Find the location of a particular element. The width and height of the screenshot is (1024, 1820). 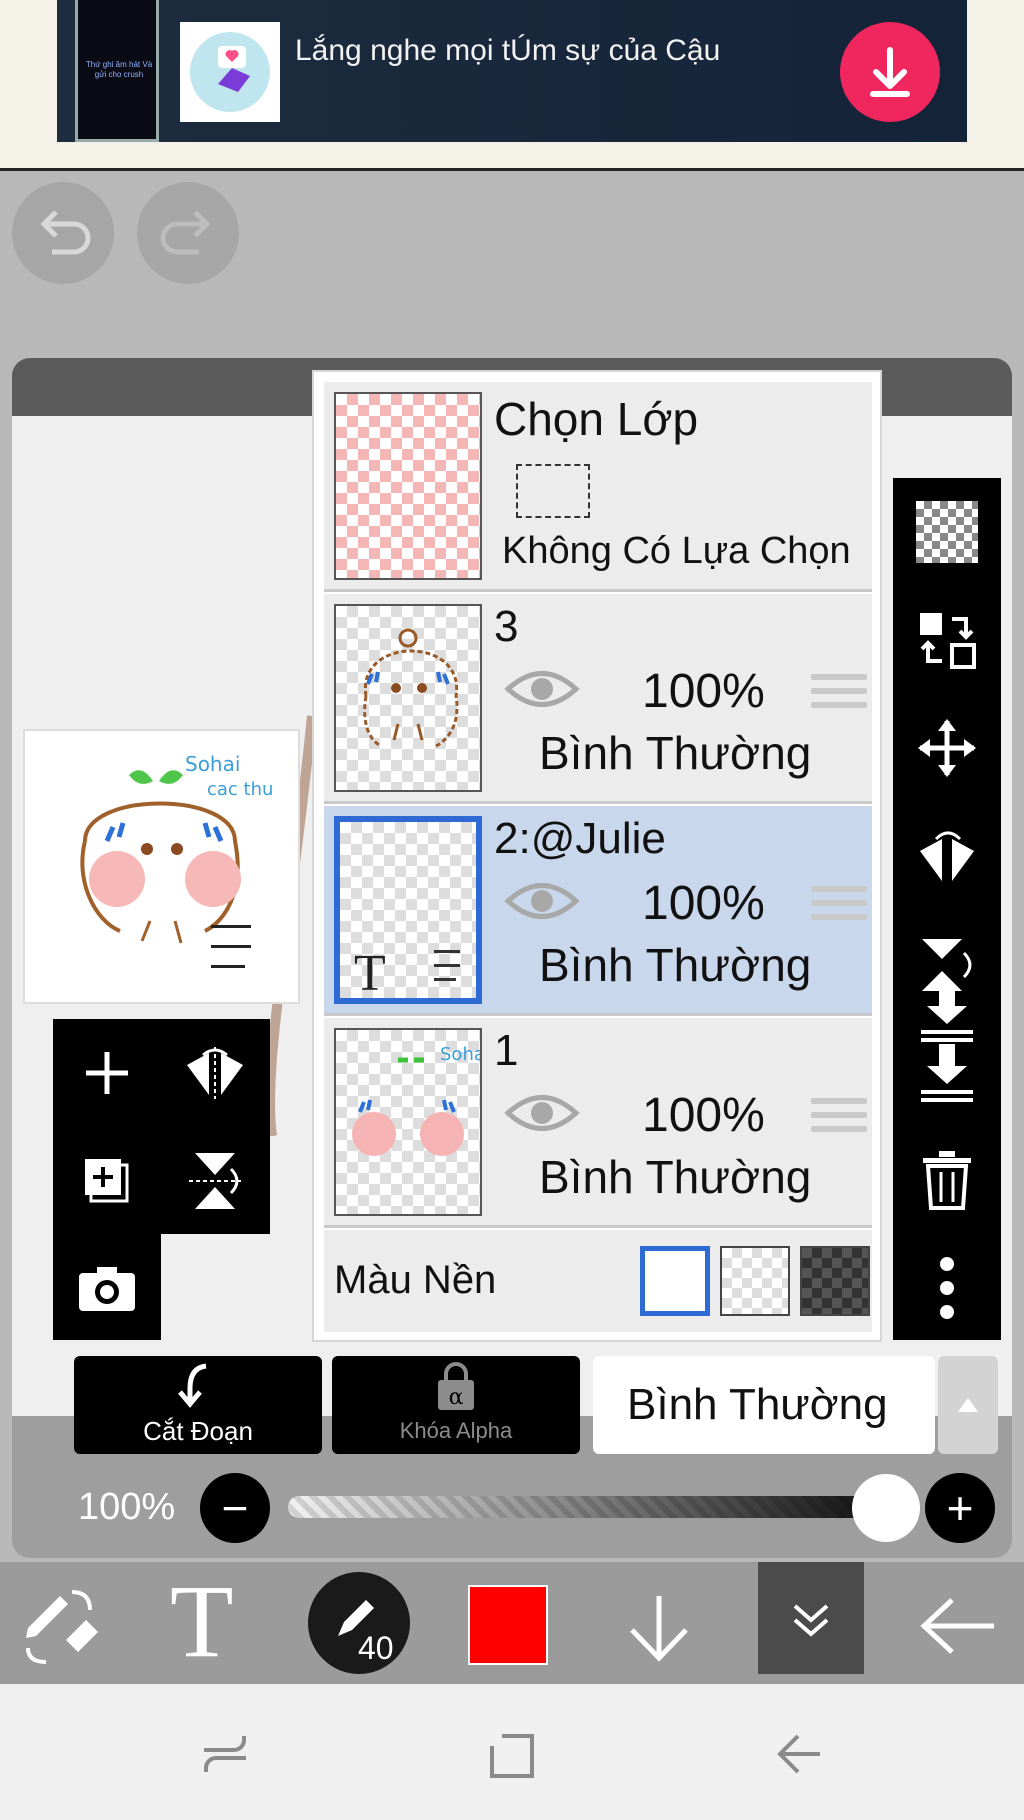

undo-button is located at coordinates (63, 233).